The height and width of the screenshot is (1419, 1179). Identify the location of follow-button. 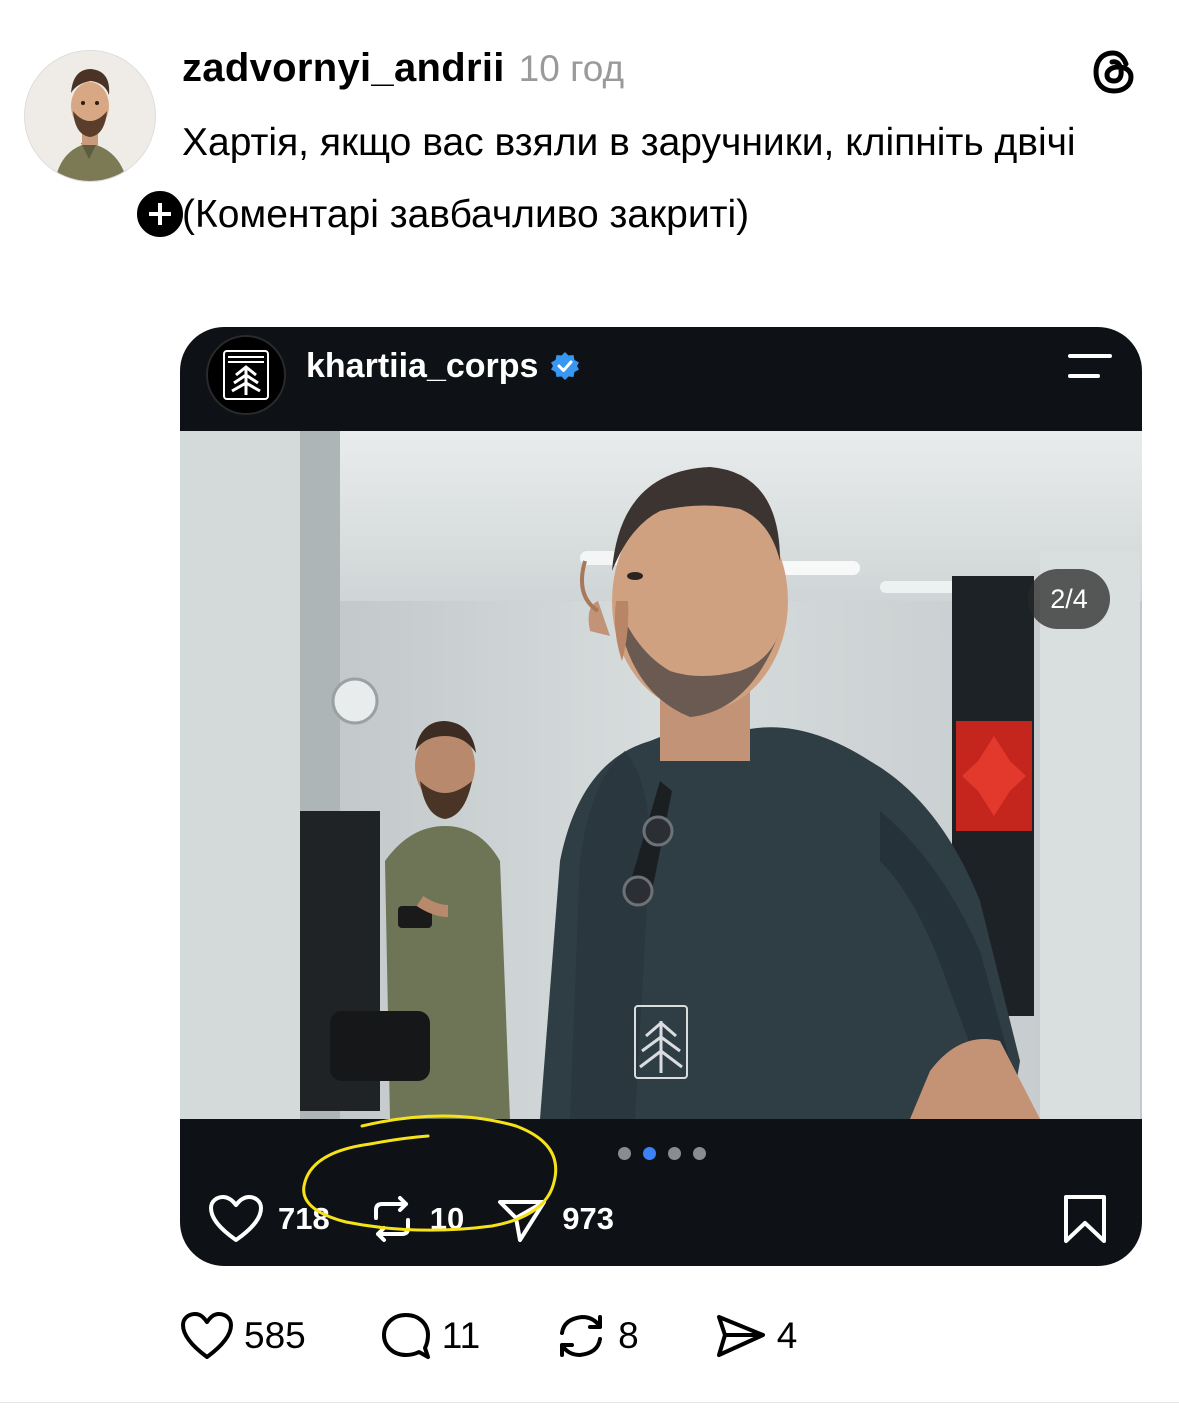
(160, 214).